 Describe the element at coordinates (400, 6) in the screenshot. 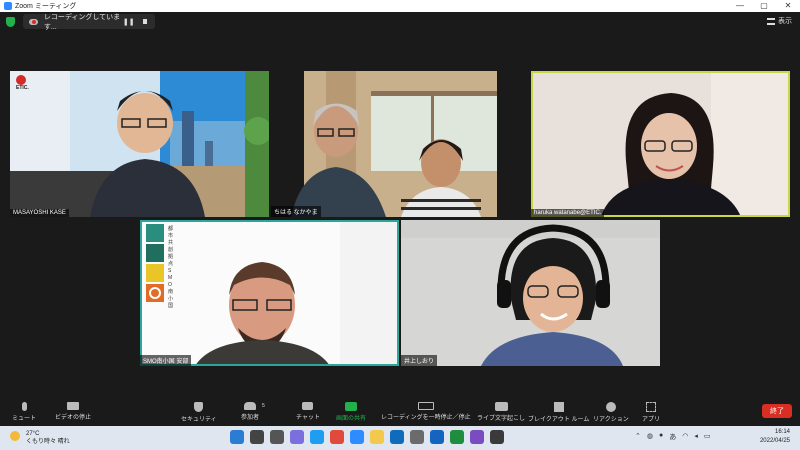

I see `window-titlebar: Zoom ミーティング — ▢ ✕` at that location.